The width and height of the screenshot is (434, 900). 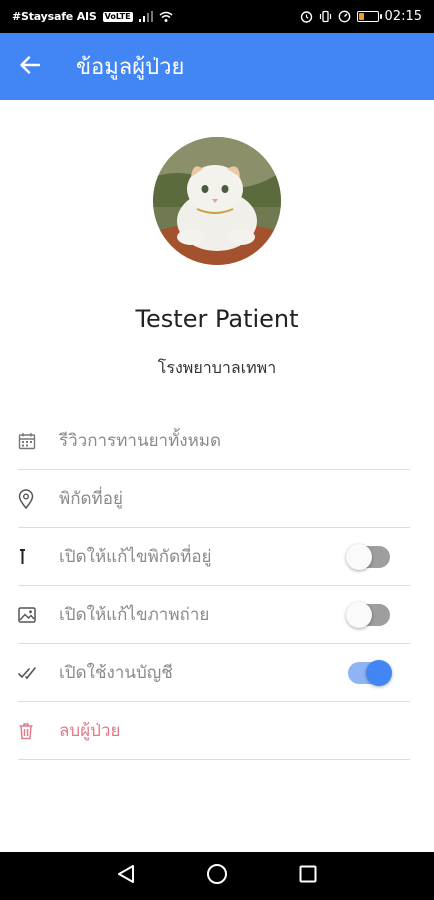 I want to click on menu-item-label: ลบผู้ป่วย, so click(x=90, y=731).